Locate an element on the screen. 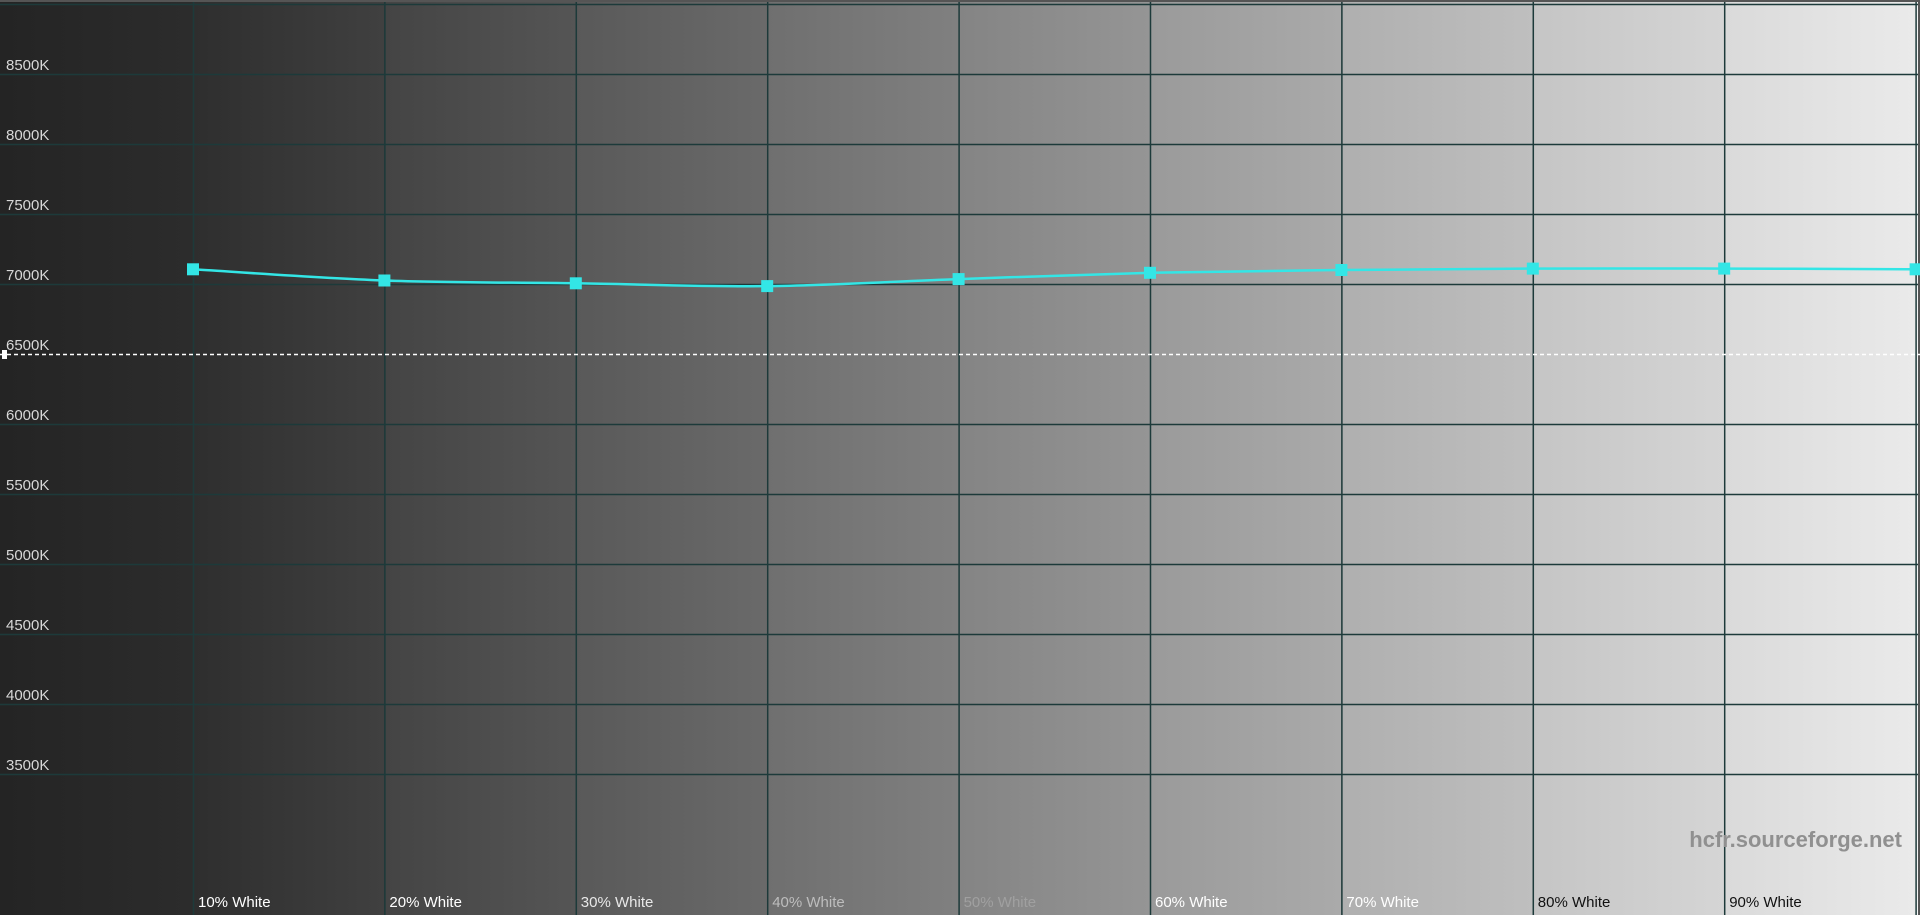 The height and width of the screenshot is (915, 1920). y-tick-label: 8000K is located at coordinates (27, 135).